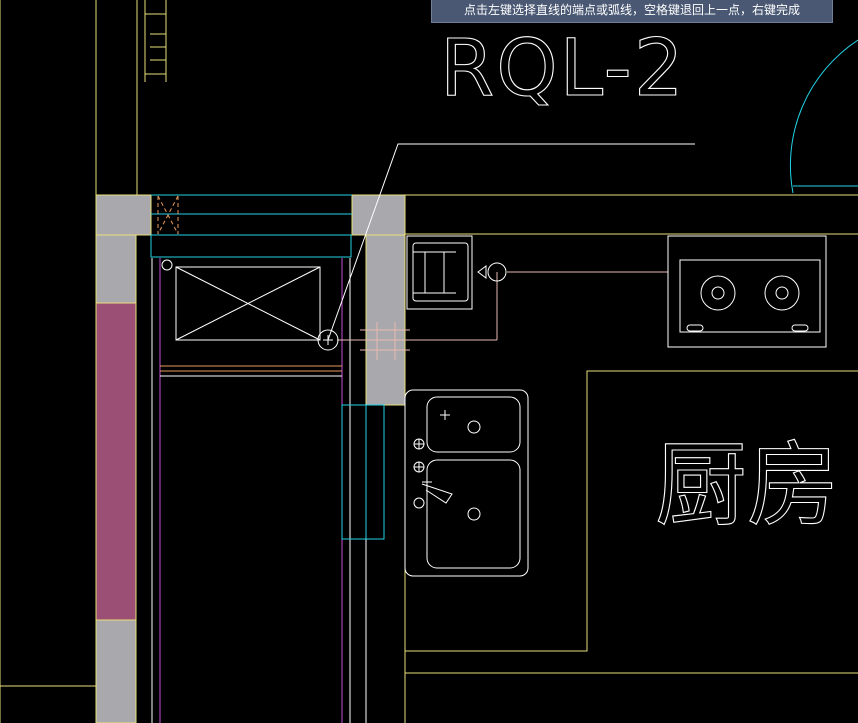  What do you see at coordinates (155, 41) in the screenshot?
I see `stair-marks` at bounding box center [155, 41].